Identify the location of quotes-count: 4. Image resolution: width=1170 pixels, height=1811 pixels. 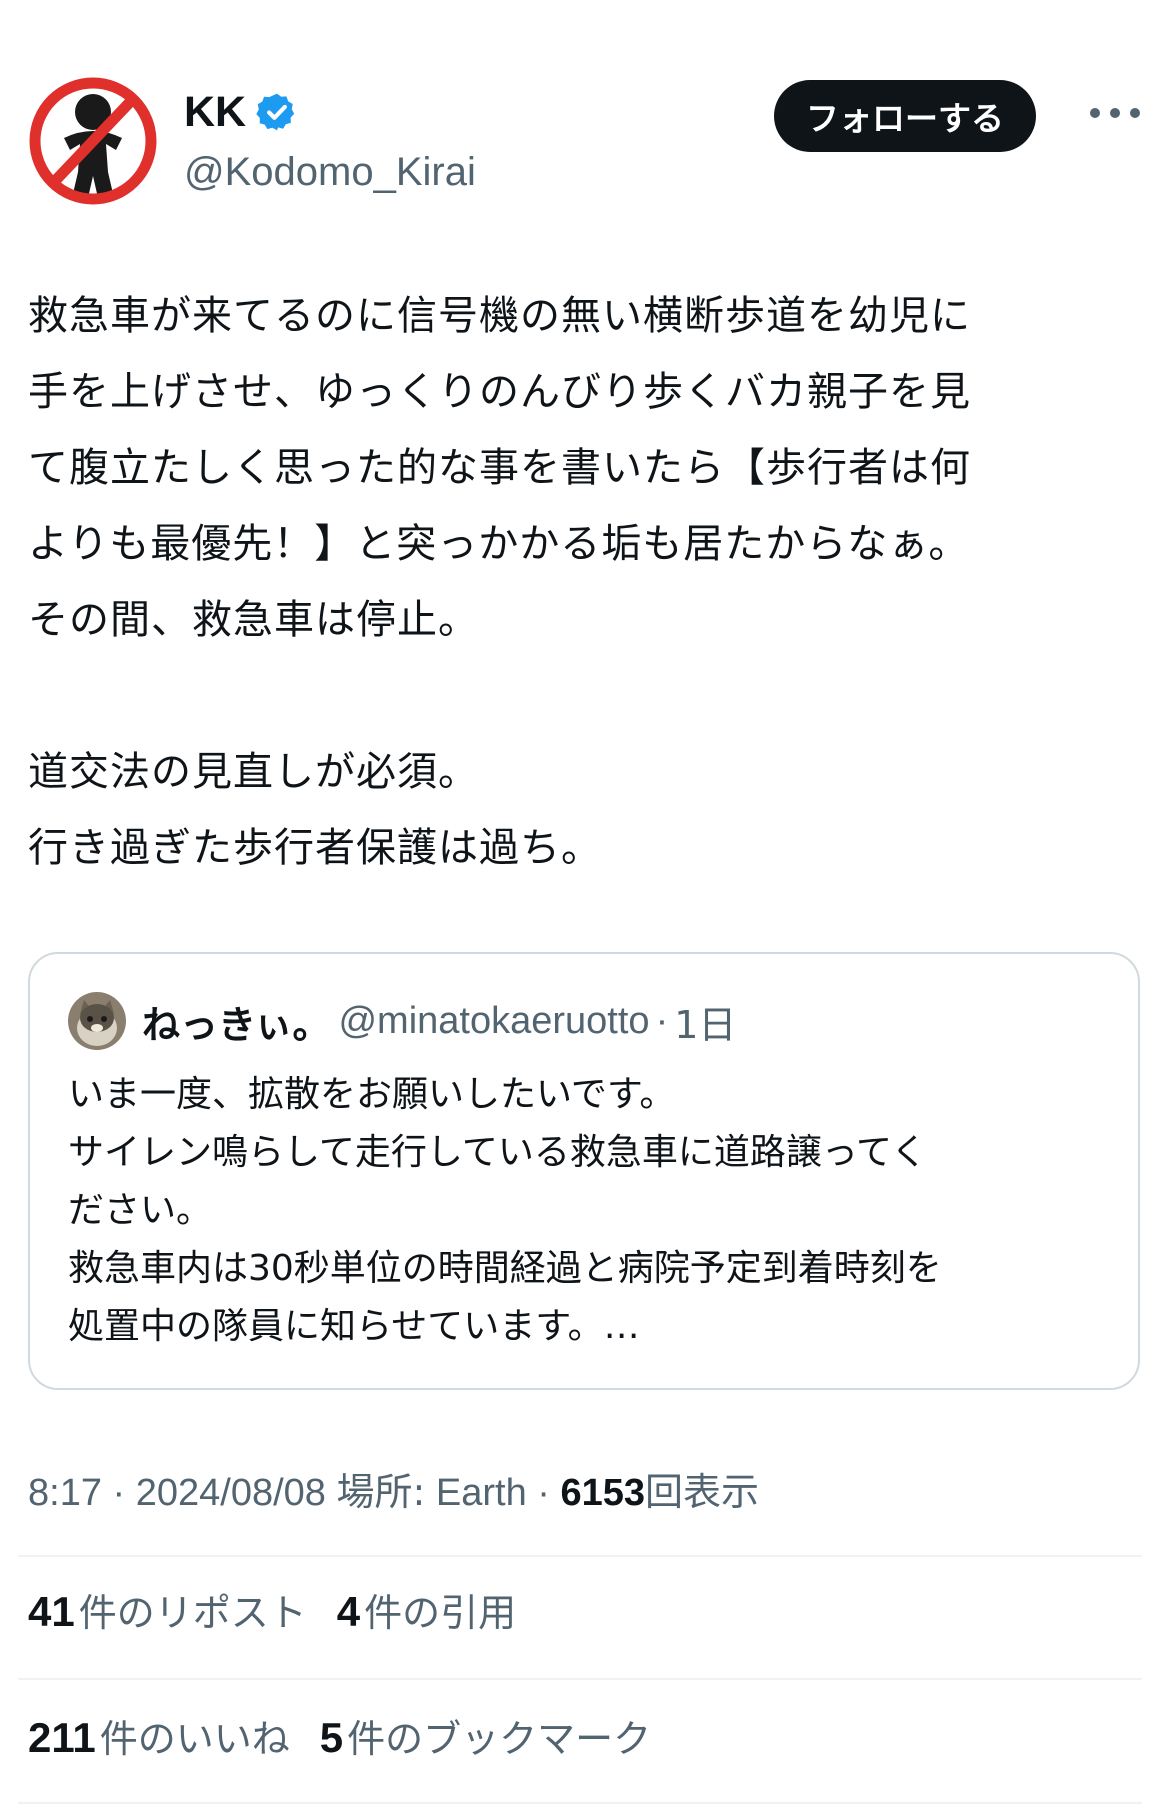
(348, 1611).